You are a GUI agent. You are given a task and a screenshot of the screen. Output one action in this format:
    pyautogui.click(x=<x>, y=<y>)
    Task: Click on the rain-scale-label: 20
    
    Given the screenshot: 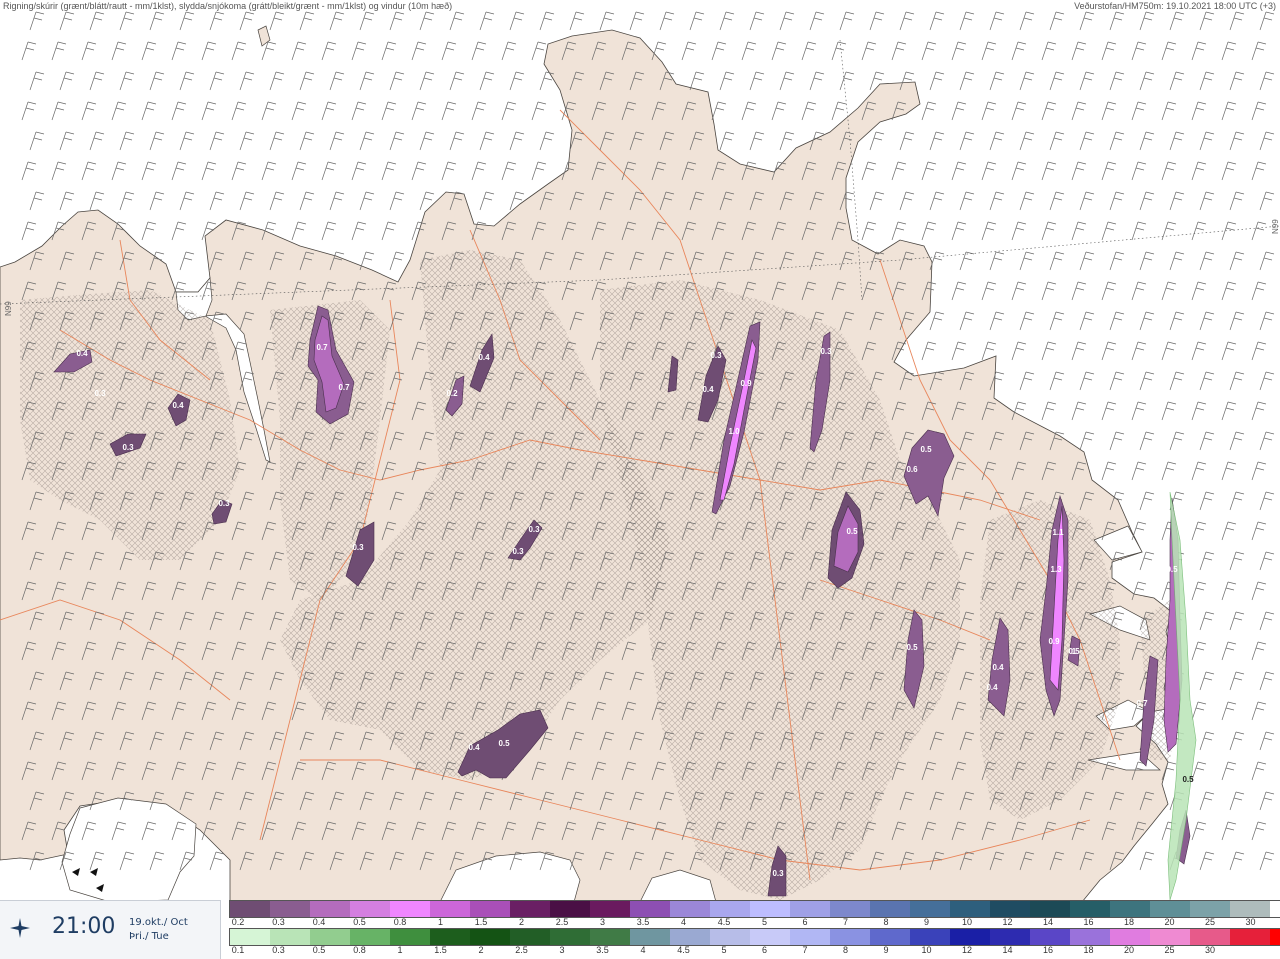 What is the action you would take?
    pyautogui.click(x=1129, y=950)
    